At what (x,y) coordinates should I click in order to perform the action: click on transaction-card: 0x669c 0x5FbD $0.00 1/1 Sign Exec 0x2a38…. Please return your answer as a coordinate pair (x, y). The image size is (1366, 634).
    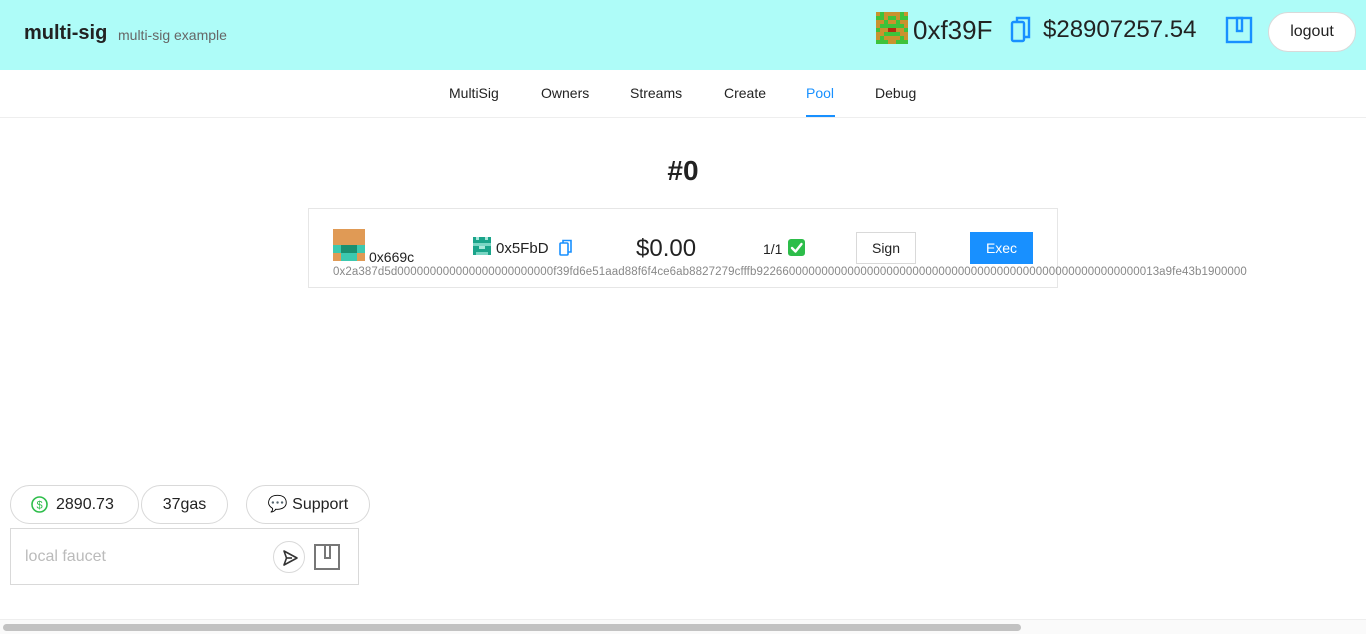
    Looking at the image, I should click on (777, 248).